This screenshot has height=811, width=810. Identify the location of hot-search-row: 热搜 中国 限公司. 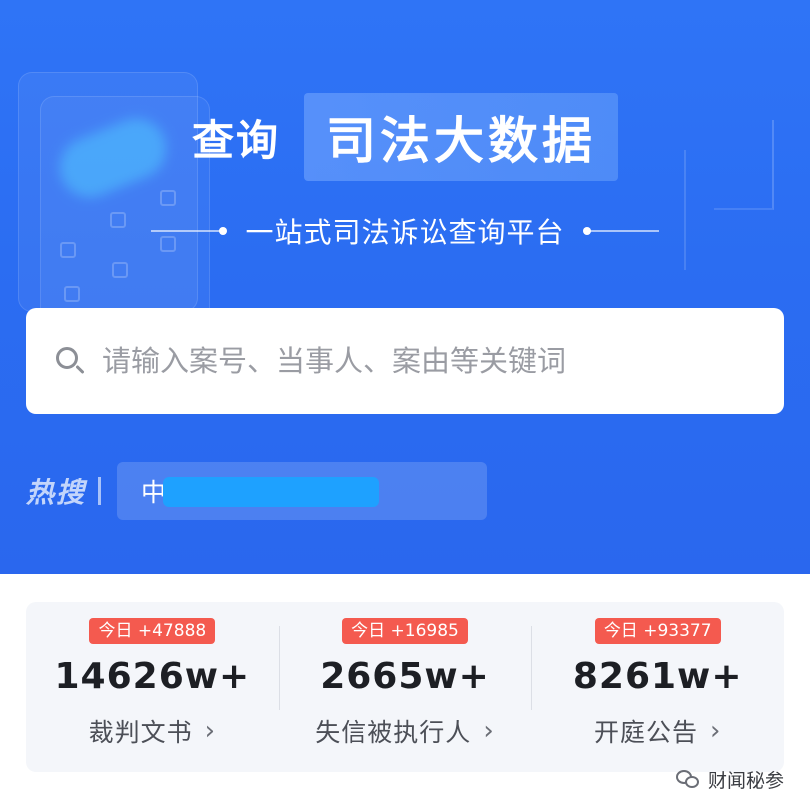
(257, 491).